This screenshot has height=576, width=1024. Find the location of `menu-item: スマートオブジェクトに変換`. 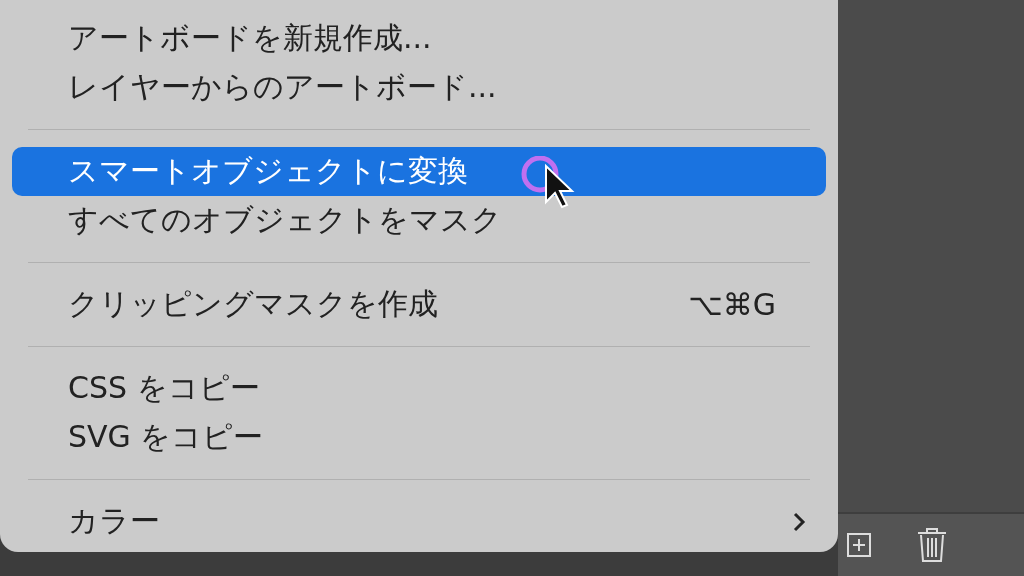

menu-item: スマートオブジェクトに変換 is located at coordinates (419, 171).